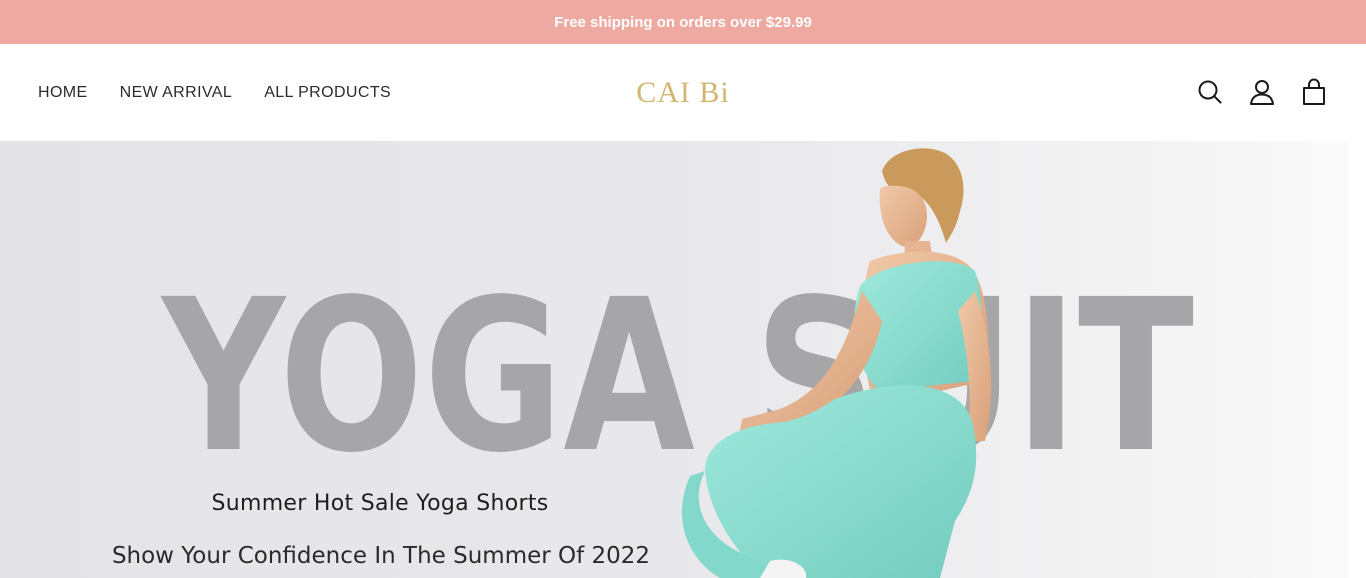  I want to click on nav-new-arrival: NEW ARRIVAL, so click(176, 93).